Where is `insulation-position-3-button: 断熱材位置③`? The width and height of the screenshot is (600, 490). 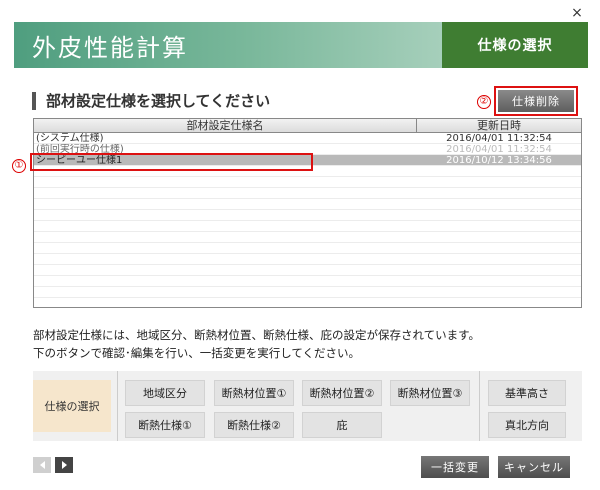
insulation-position-3-button: 断熱材位置③ is located at coordinates (430, 393).